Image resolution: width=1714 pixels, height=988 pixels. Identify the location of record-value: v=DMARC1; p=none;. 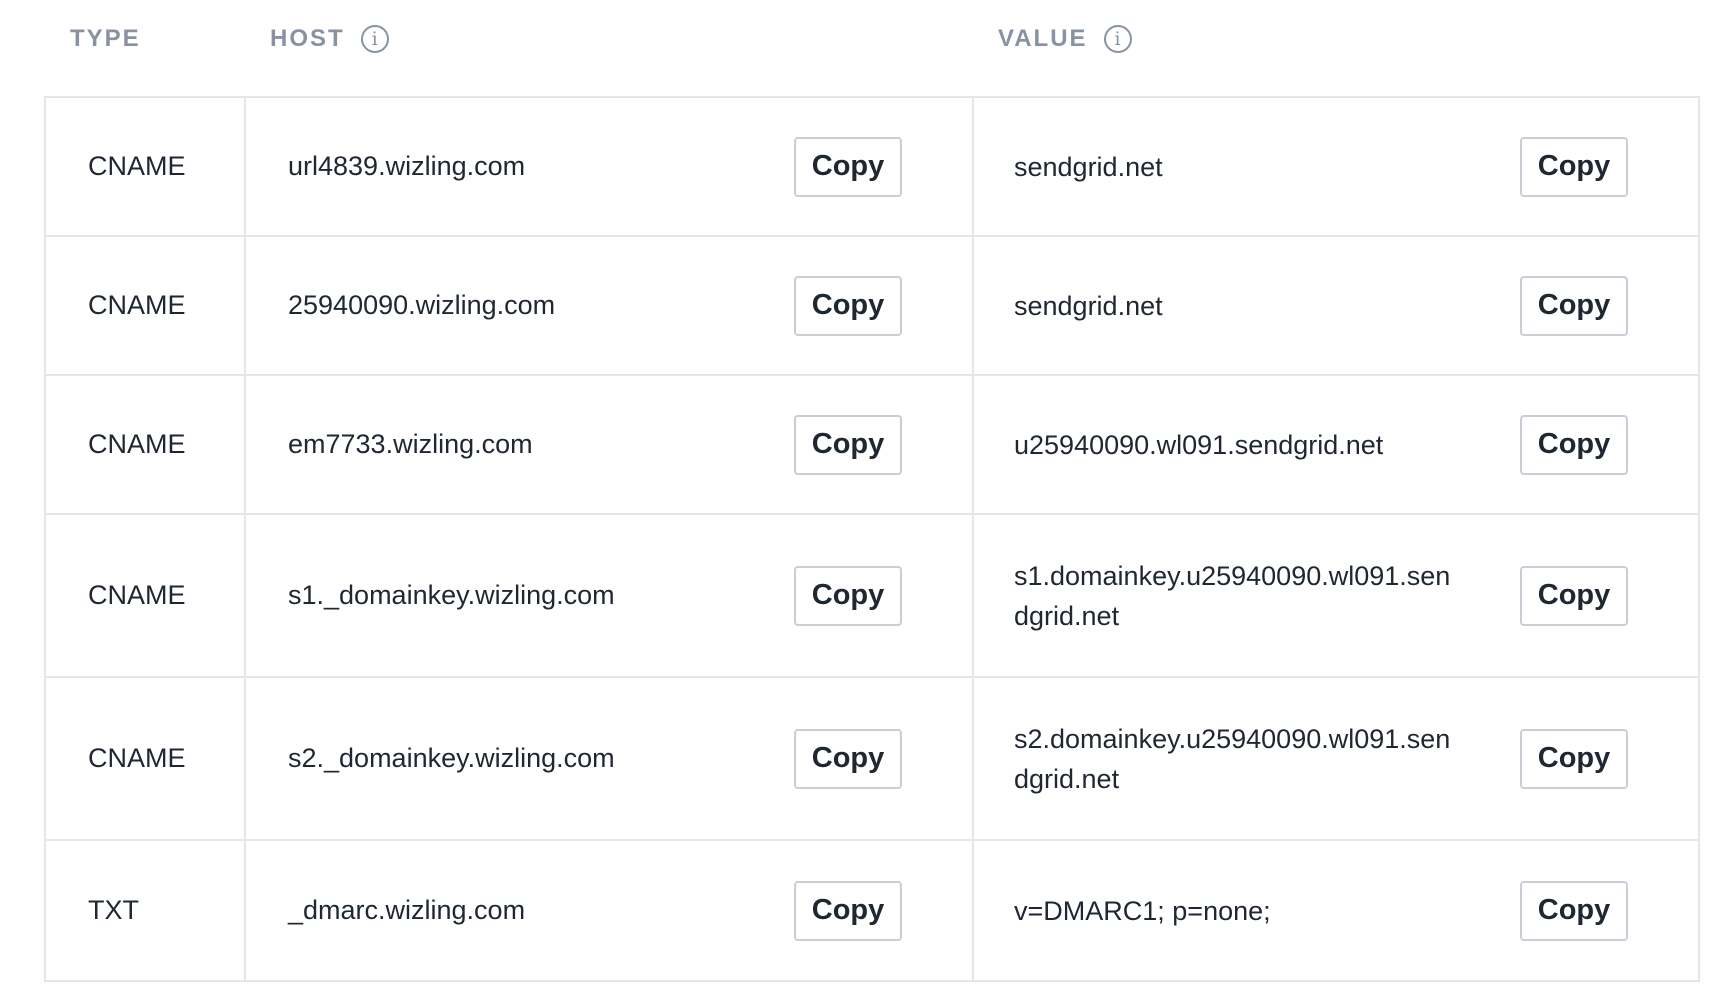
(1142, 910).